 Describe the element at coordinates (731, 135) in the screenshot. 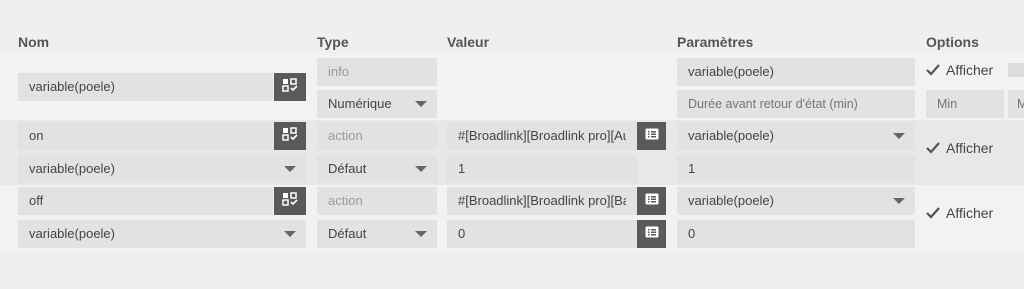

I see `on-param-select-value: variable(poele)` at that location.